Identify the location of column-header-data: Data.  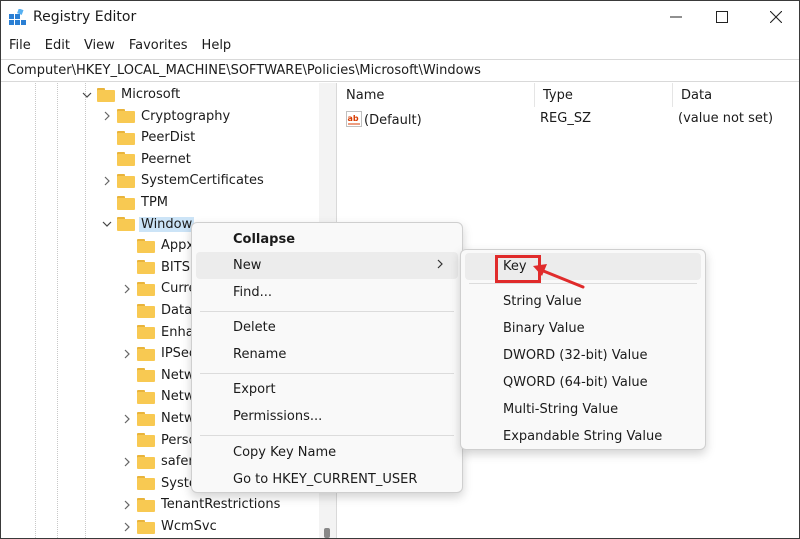
(736, 95).